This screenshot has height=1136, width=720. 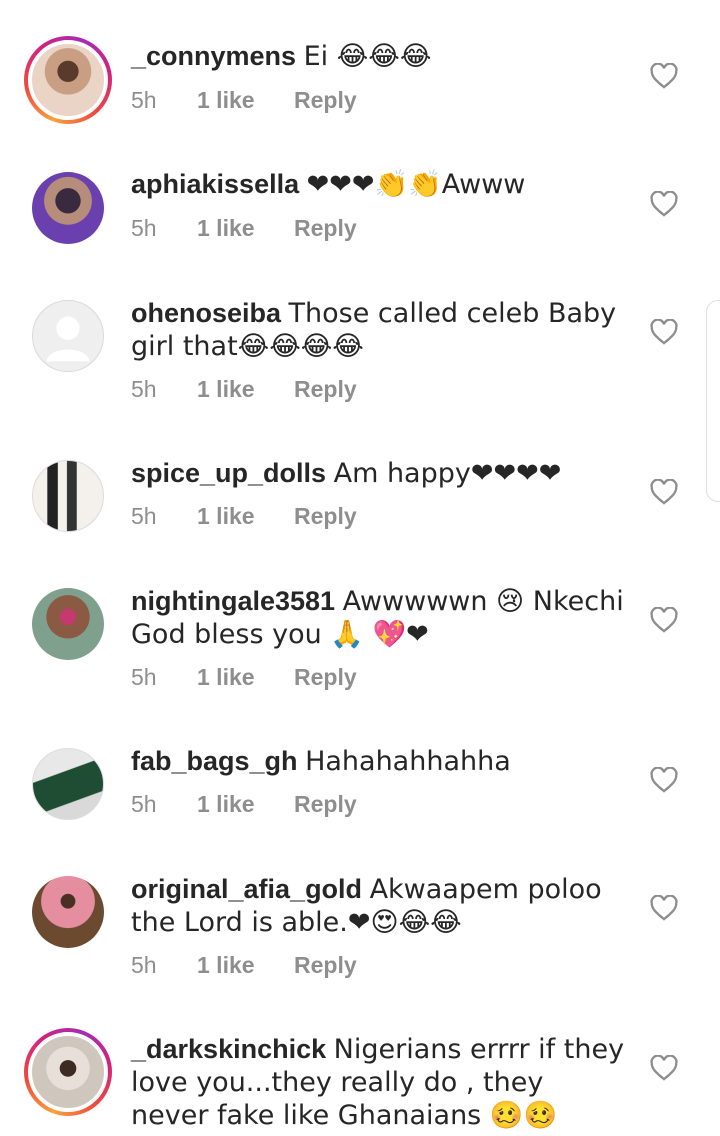 I want to click on comment-username: aphiakissella, so click(x=215, y=184).